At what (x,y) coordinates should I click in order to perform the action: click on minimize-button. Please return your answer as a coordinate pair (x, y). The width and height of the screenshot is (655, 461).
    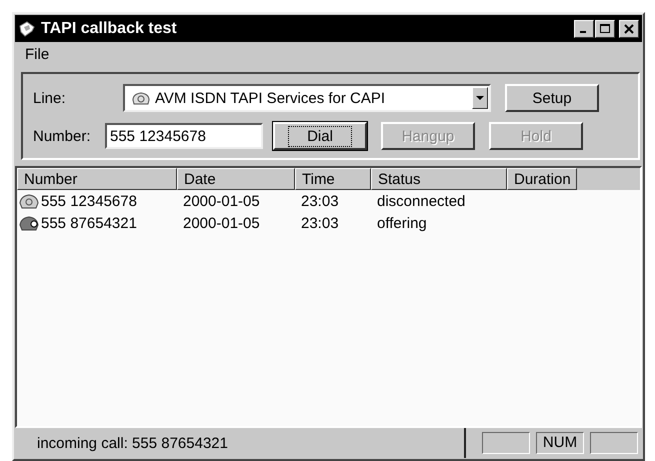
    Looking at the image, I should click on (584, 29).